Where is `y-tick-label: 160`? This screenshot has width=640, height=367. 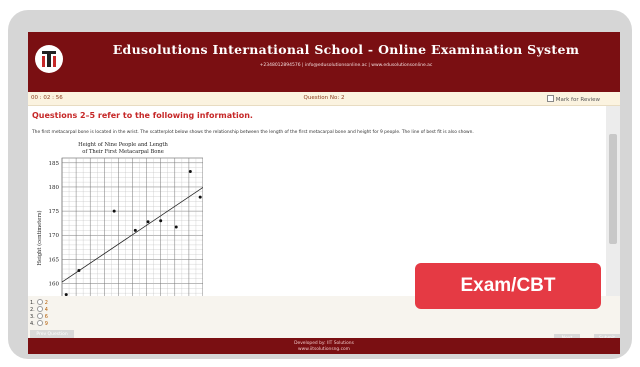 y-tick-label: 160 is located at coordinates (54, 285).